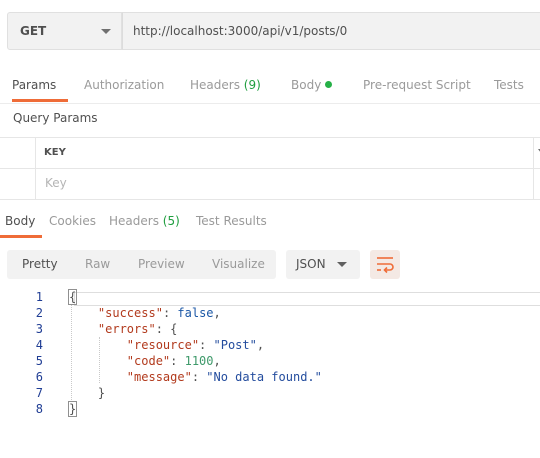  Describe the element at coordinates (39, 313) in the screenshot. I see `line-number: 2` at that location.